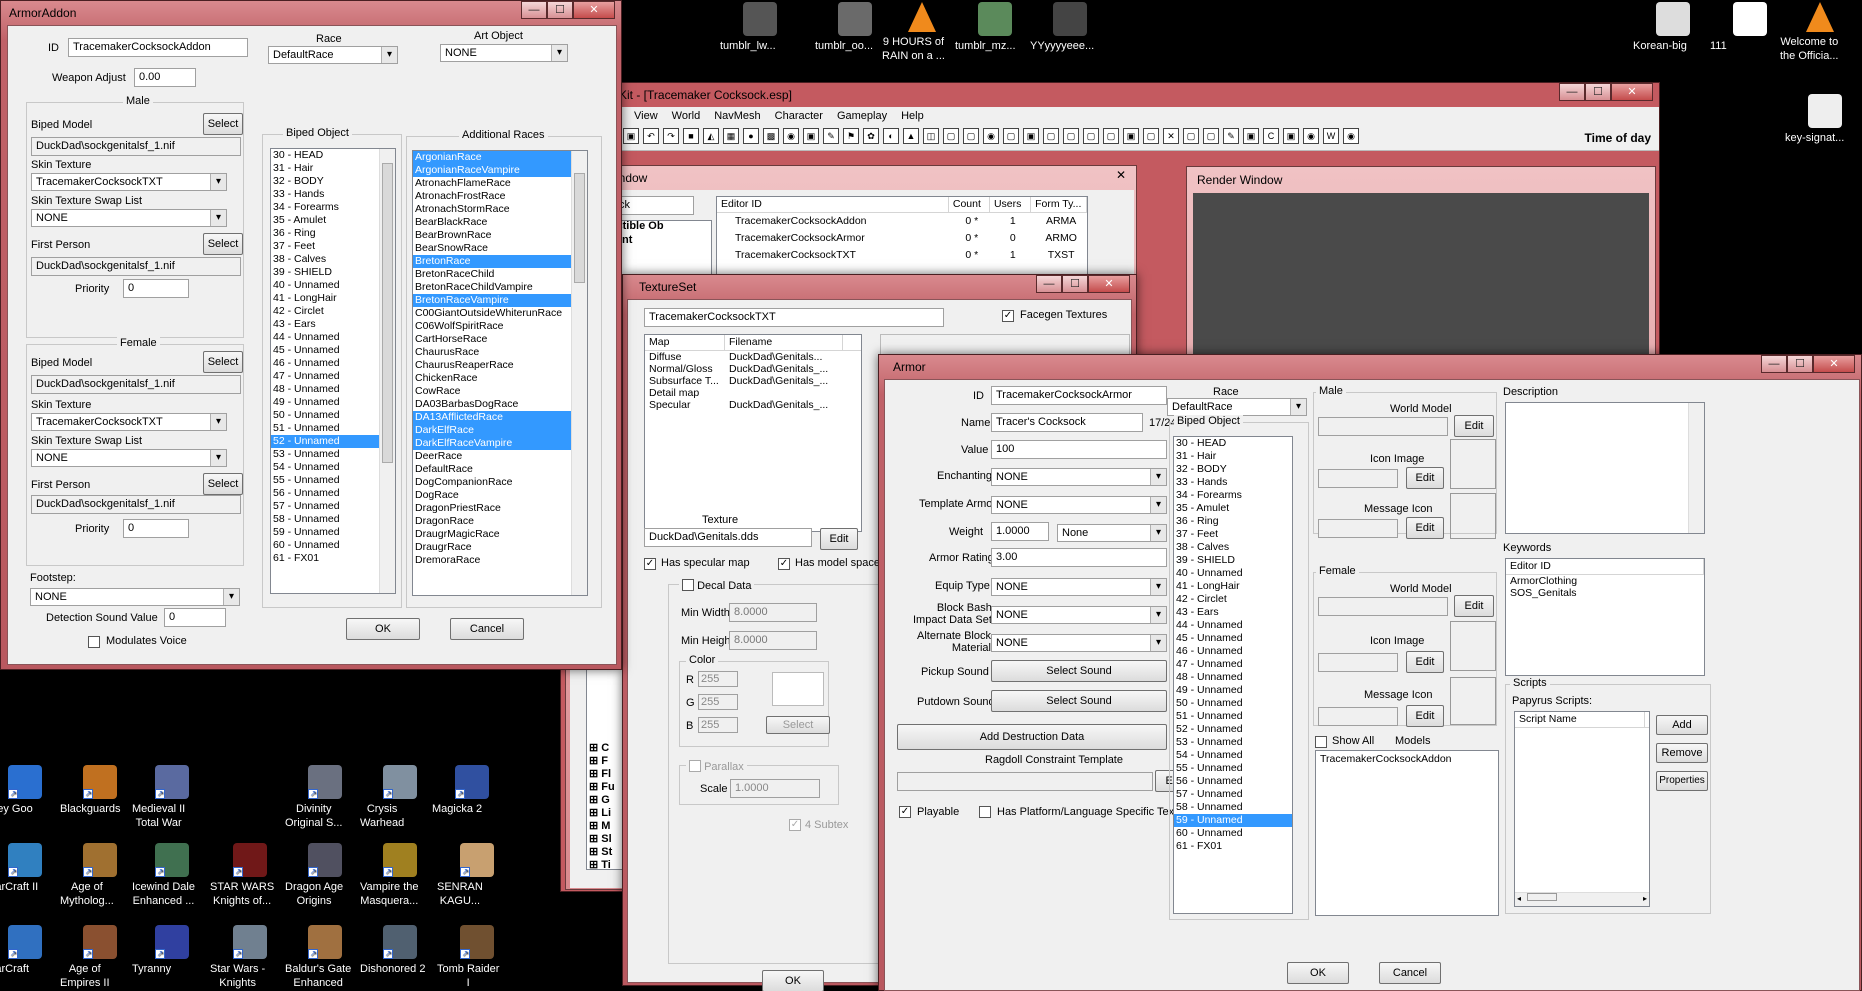 The width and height of the screenshot is (1862, 991). I want to click on desktop-shortcut: ↗ Star Wars - Knights, so click(250, 957).